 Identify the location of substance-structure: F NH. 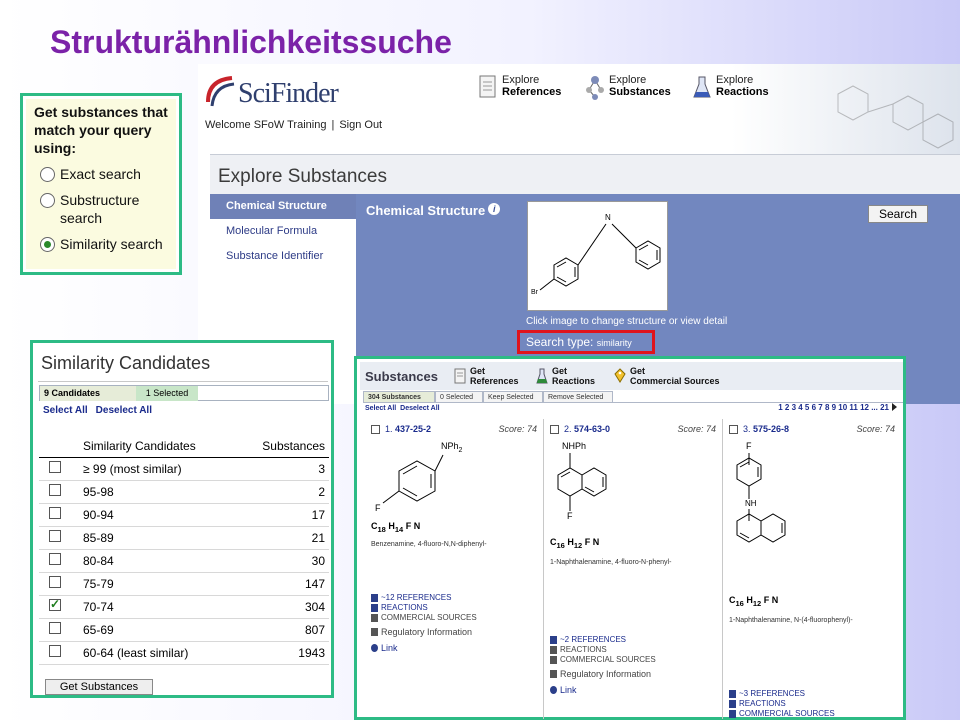
(804, 516).